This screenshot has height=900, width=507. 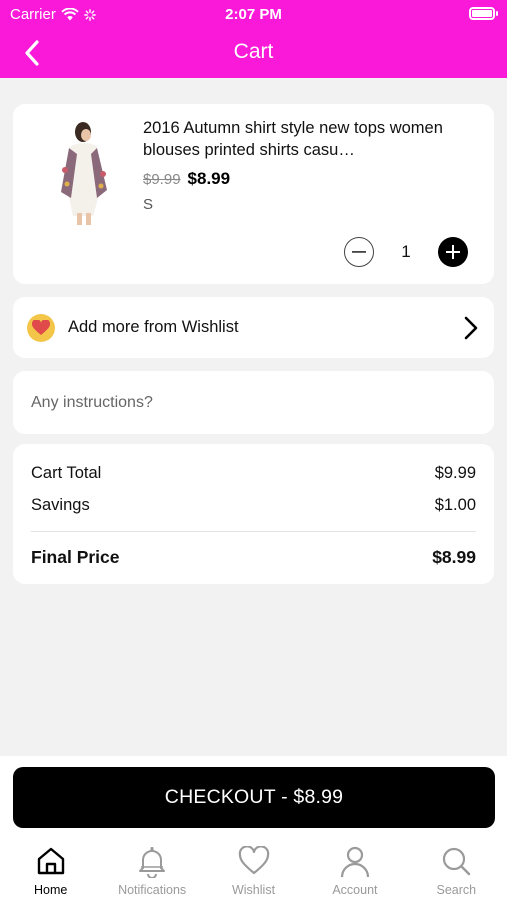 I want to click on nav-bar: Cart, so click(x=253, y=53).